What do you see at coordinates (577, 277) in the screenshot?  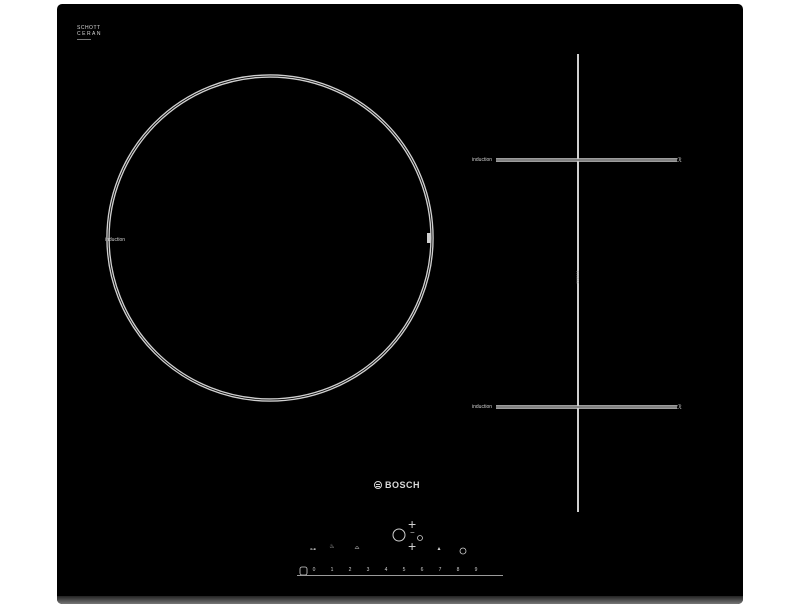 I see `divider-center-marking: 1111111` at bounding box center [577, 277].